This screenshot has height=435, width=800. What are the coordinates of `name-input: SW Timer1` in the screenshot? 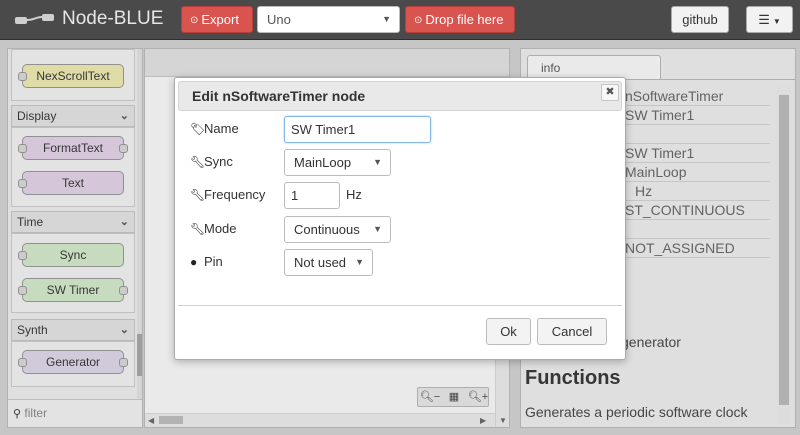 It's located at (357, 129).